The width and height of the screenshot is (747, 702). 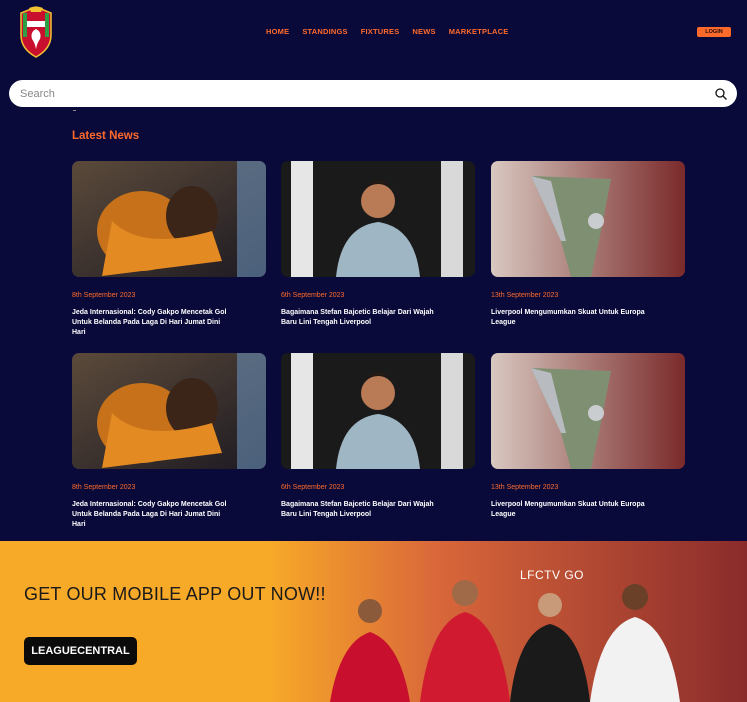 What do you see at coordinates (36, 32) in the screenshot?
I see `liverpool-crest-logo` at bounding box center [36, 32].